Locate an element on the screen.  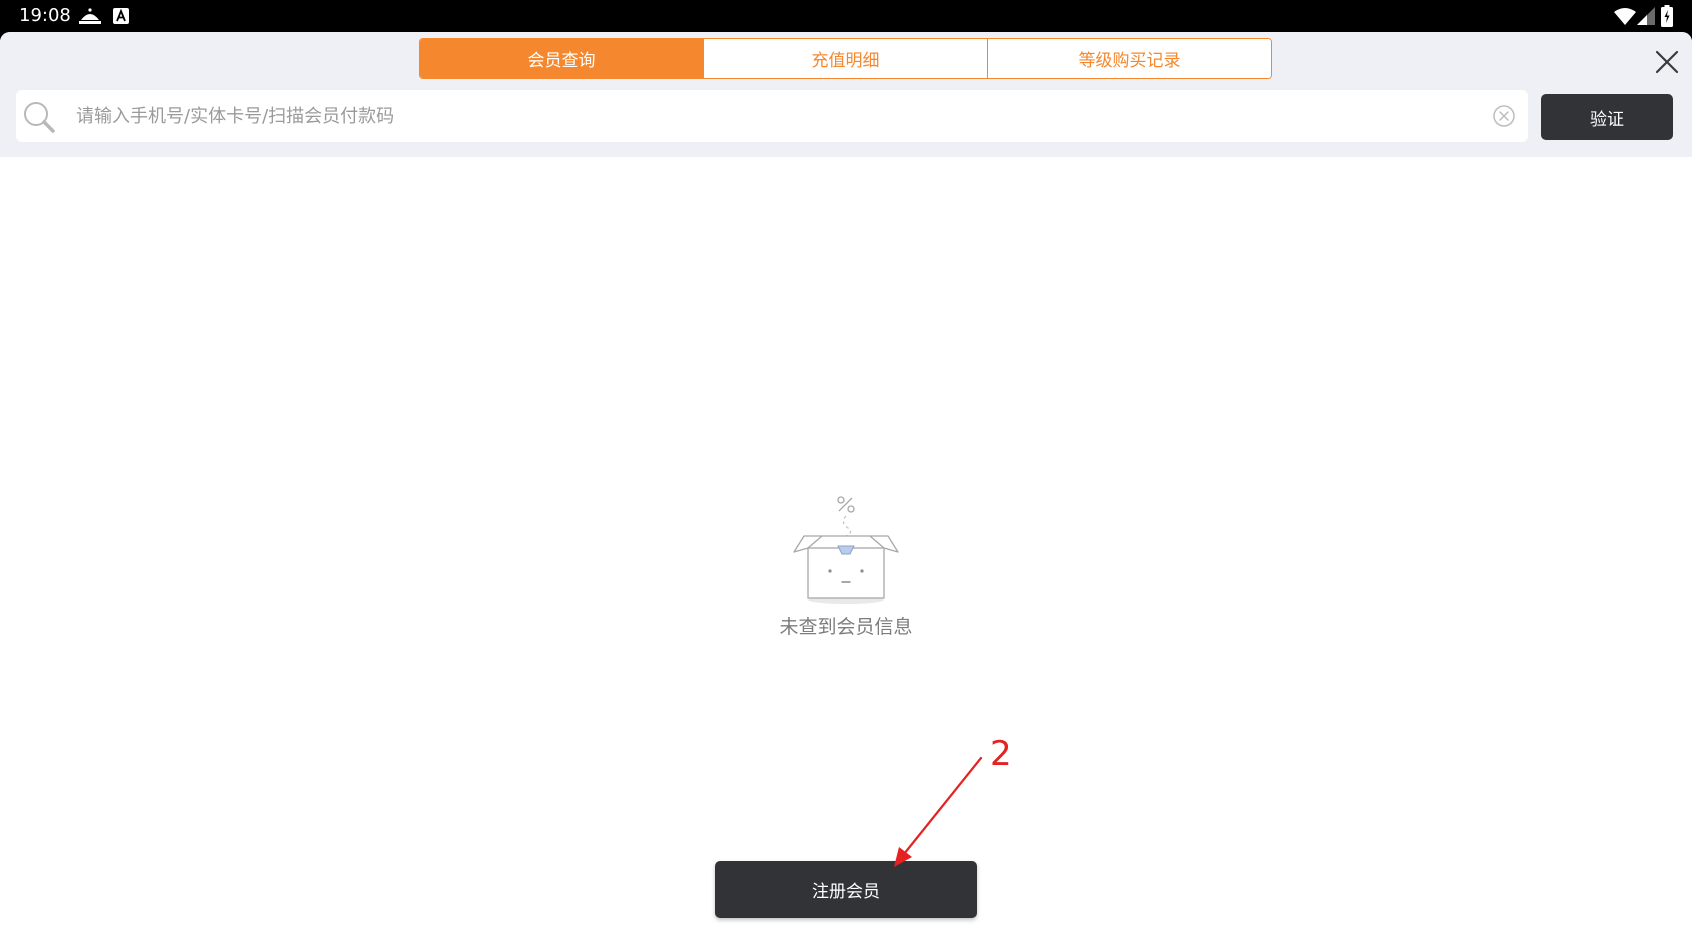
notification-icon is located at coordinates (90, 16).